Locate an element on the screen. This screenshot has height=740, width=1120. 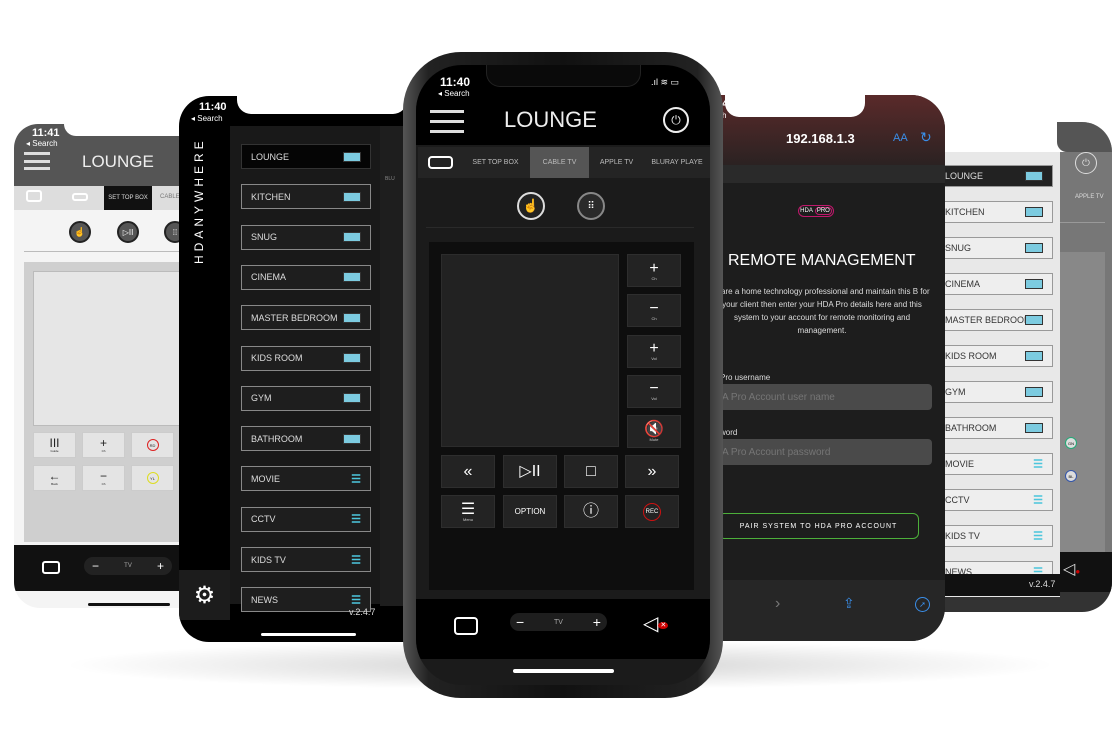
remote-button: − Vol is located at coordinates (654, 391).